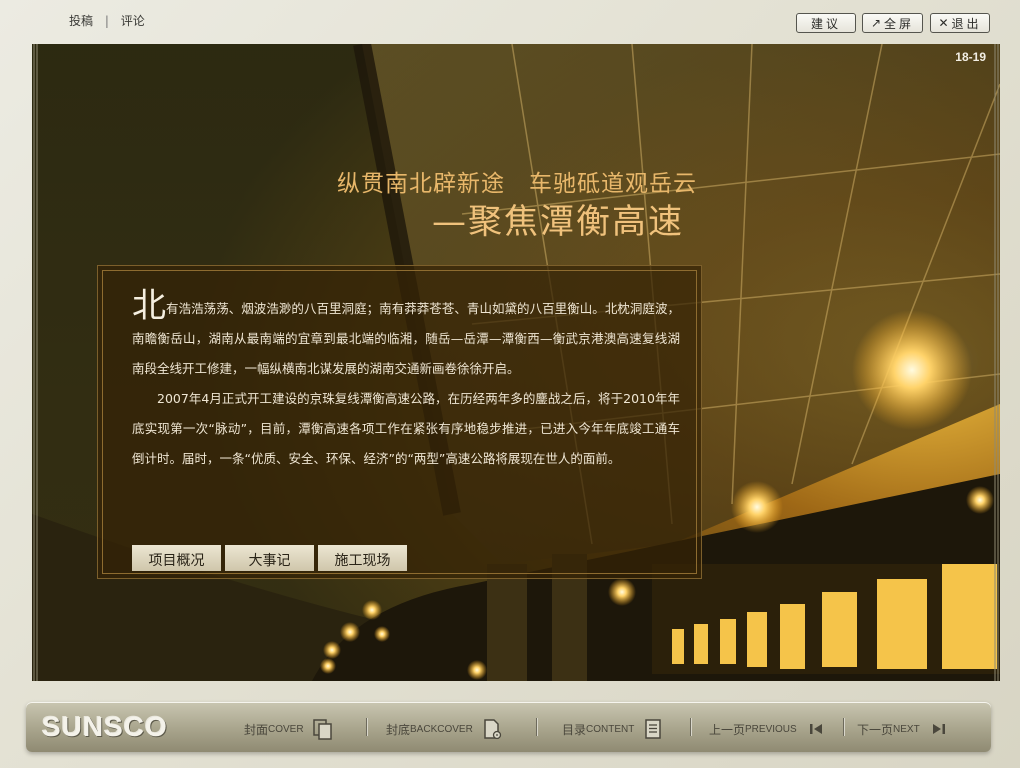 The image size is (1020, 768). Describe the element at coordinates (816, 729) in the screenshot. I see `skip-back-icon` at that location.